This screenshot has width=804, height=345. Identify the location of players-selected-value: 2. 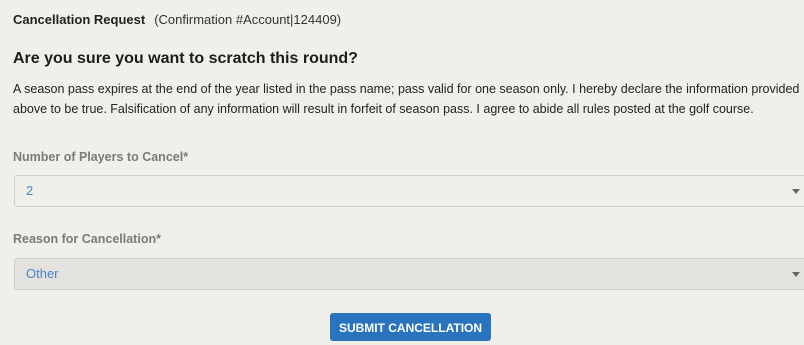
(30, 190).